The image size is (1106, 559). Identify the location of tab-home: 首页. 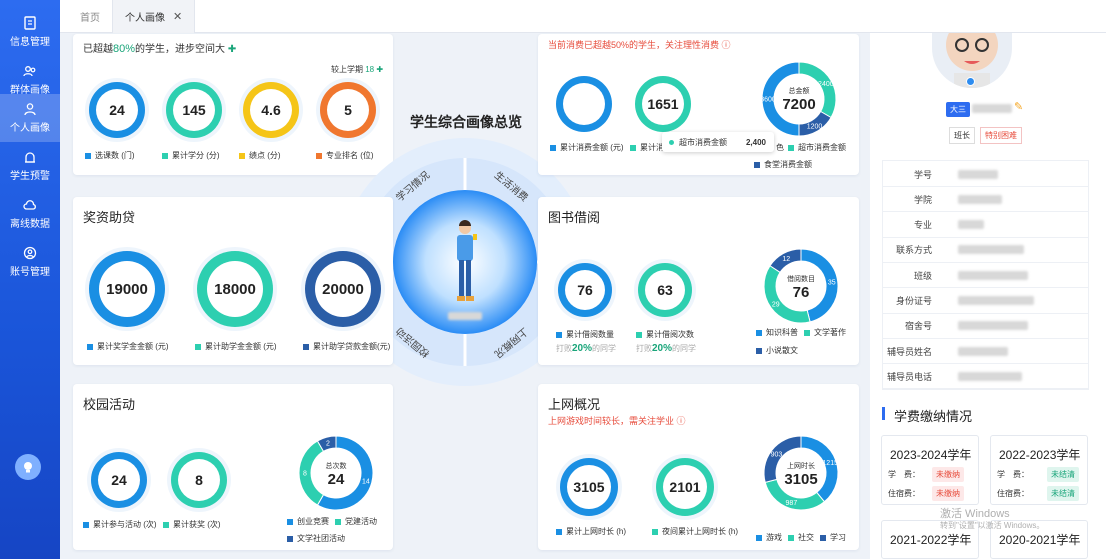
(90, 16).